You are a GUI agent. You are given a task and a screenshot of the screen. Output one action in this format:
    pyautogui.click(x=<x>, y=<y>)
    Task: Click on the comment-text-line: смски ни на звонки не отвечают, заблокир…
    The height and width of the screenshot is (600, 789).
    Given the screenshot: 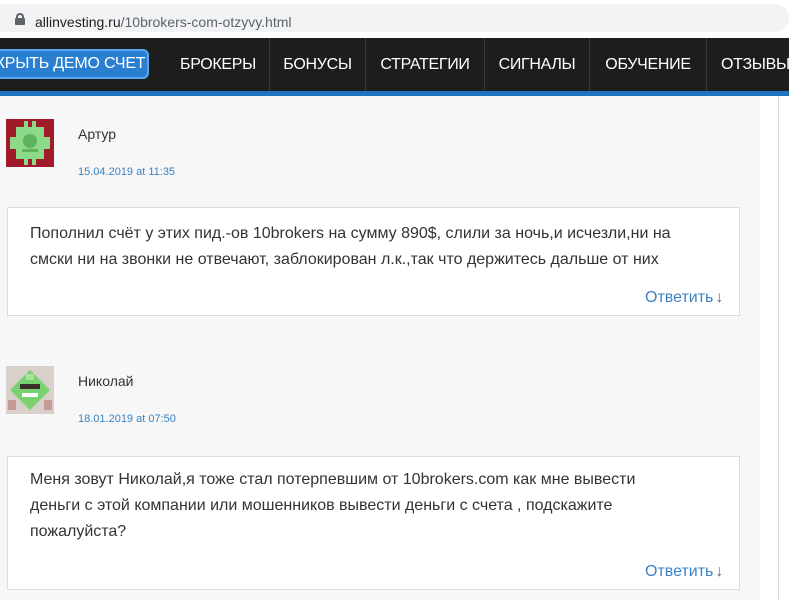 What is the action you would take?
    pyautogui.click(x=344, y=259)
    